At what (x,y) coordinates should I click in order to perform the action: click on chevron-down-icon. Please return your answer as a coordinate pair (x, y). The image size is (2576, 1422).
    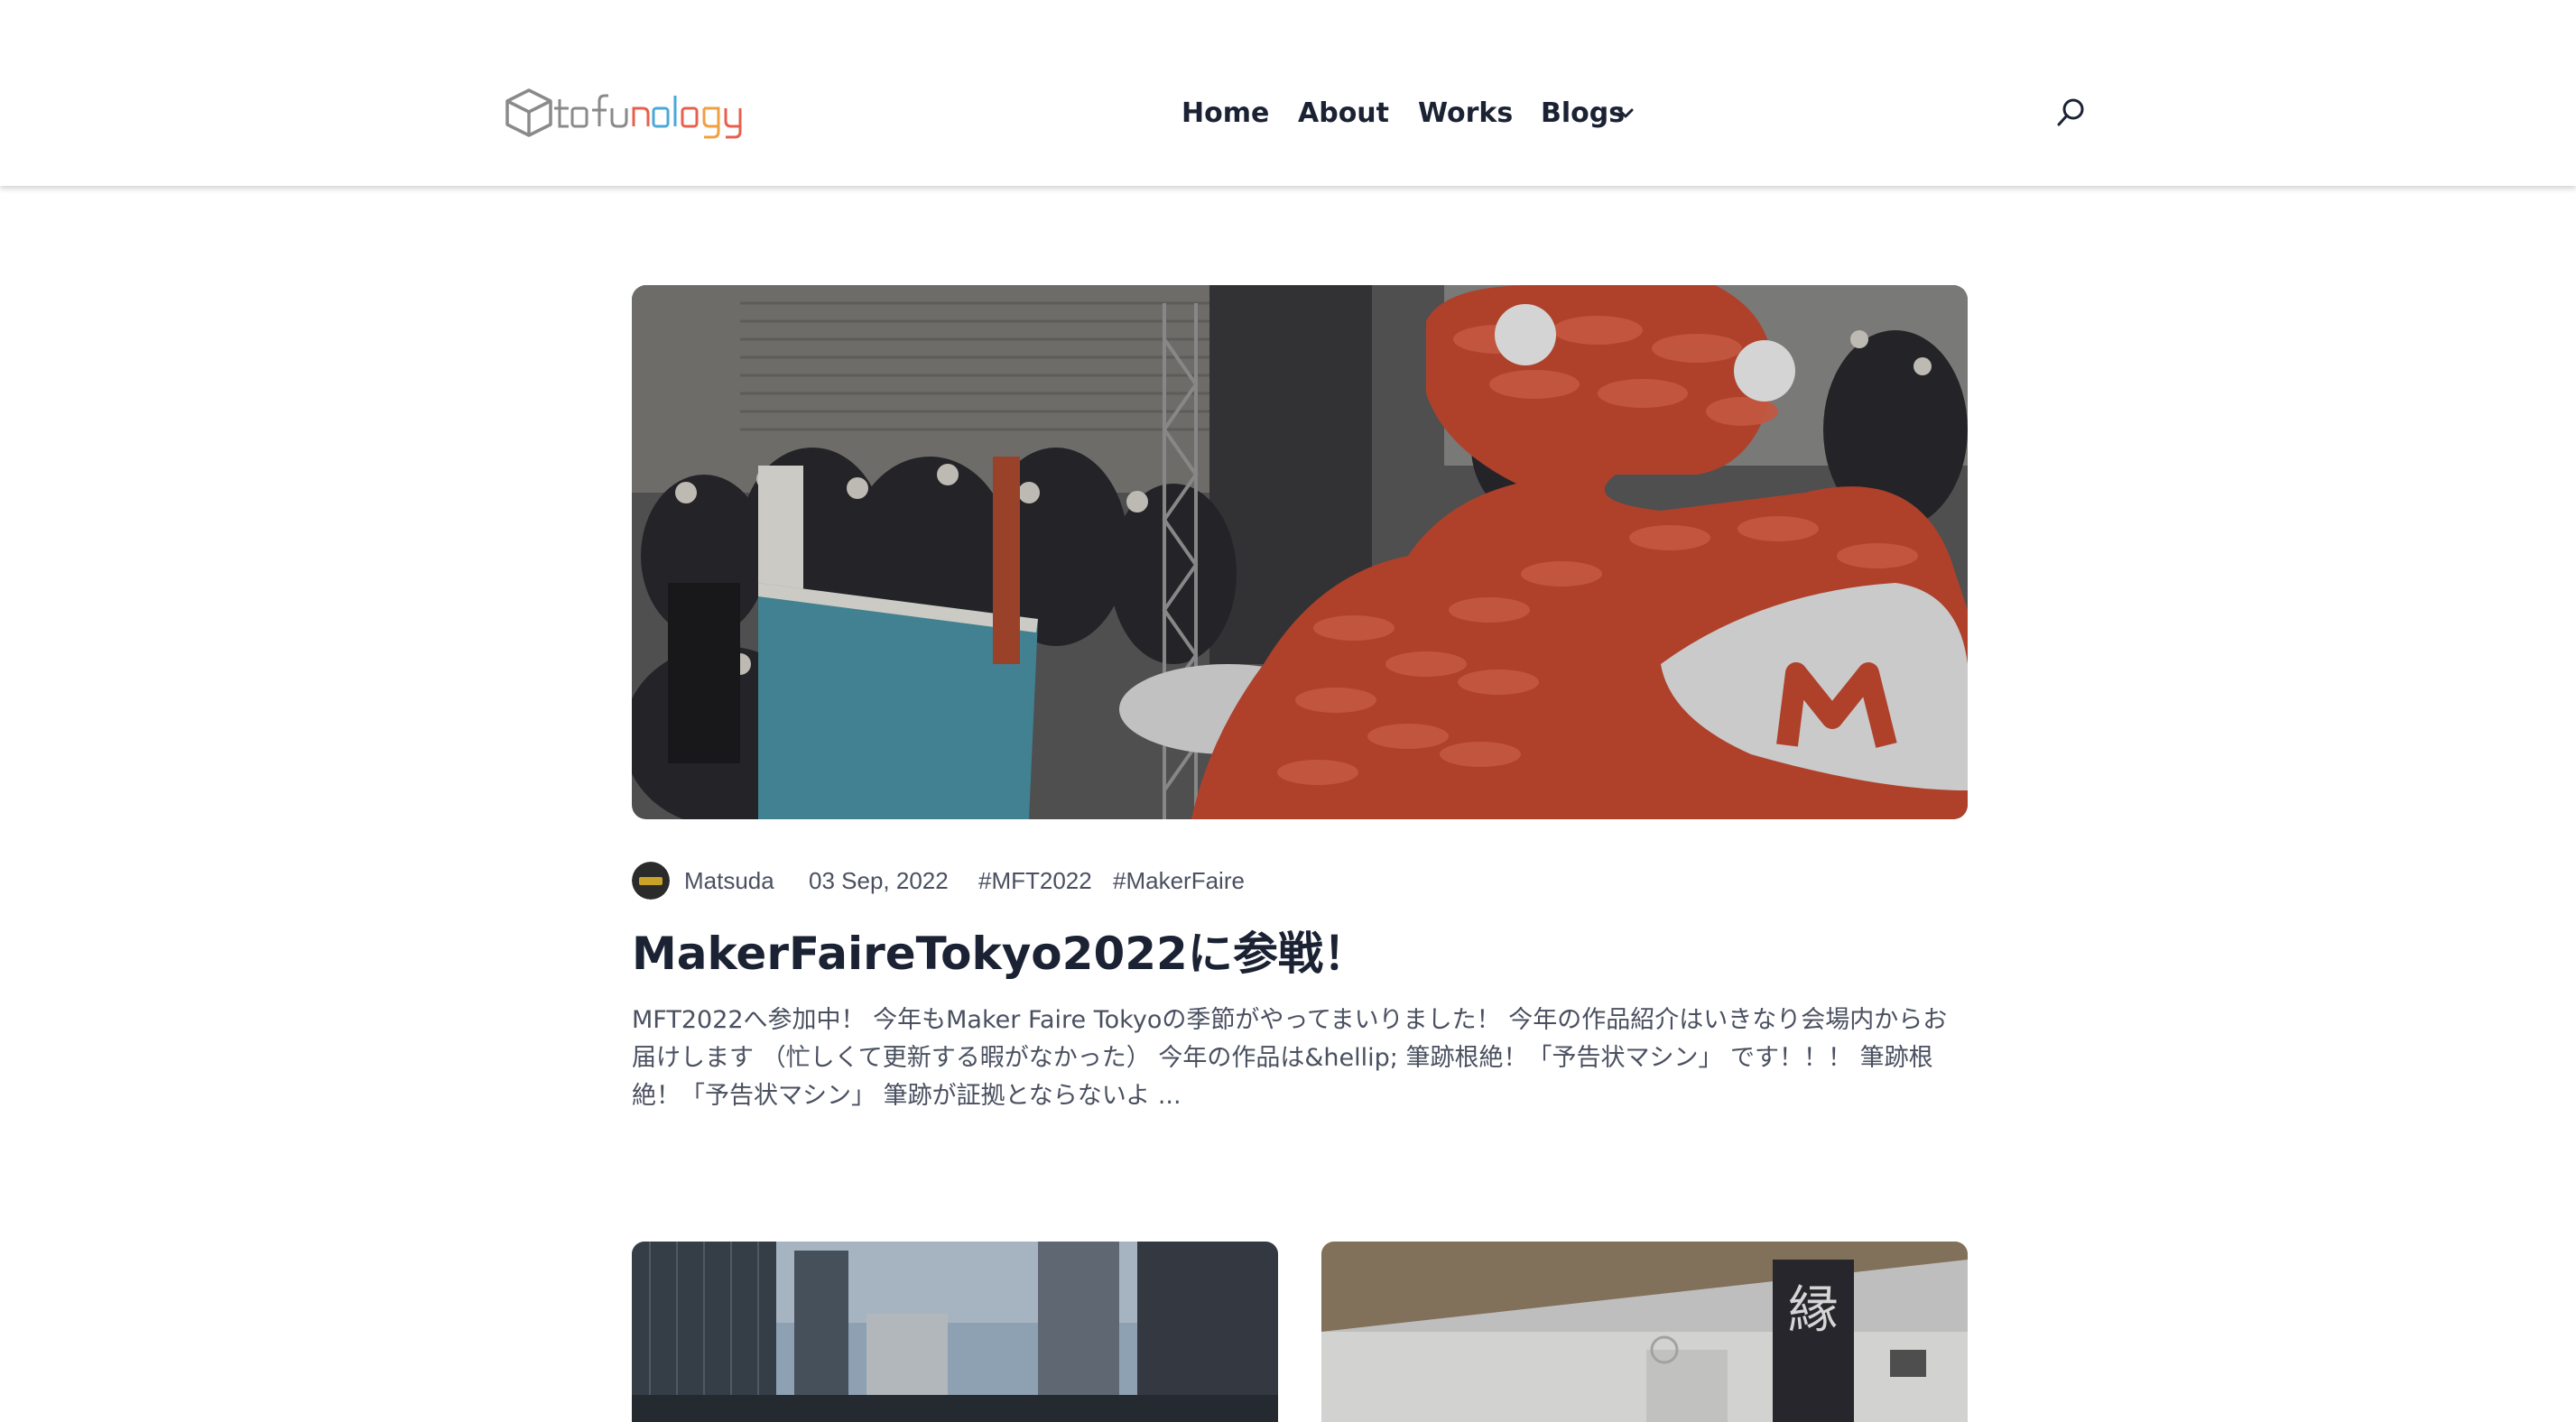
    Looking at the image, I should click on (1626, 114).